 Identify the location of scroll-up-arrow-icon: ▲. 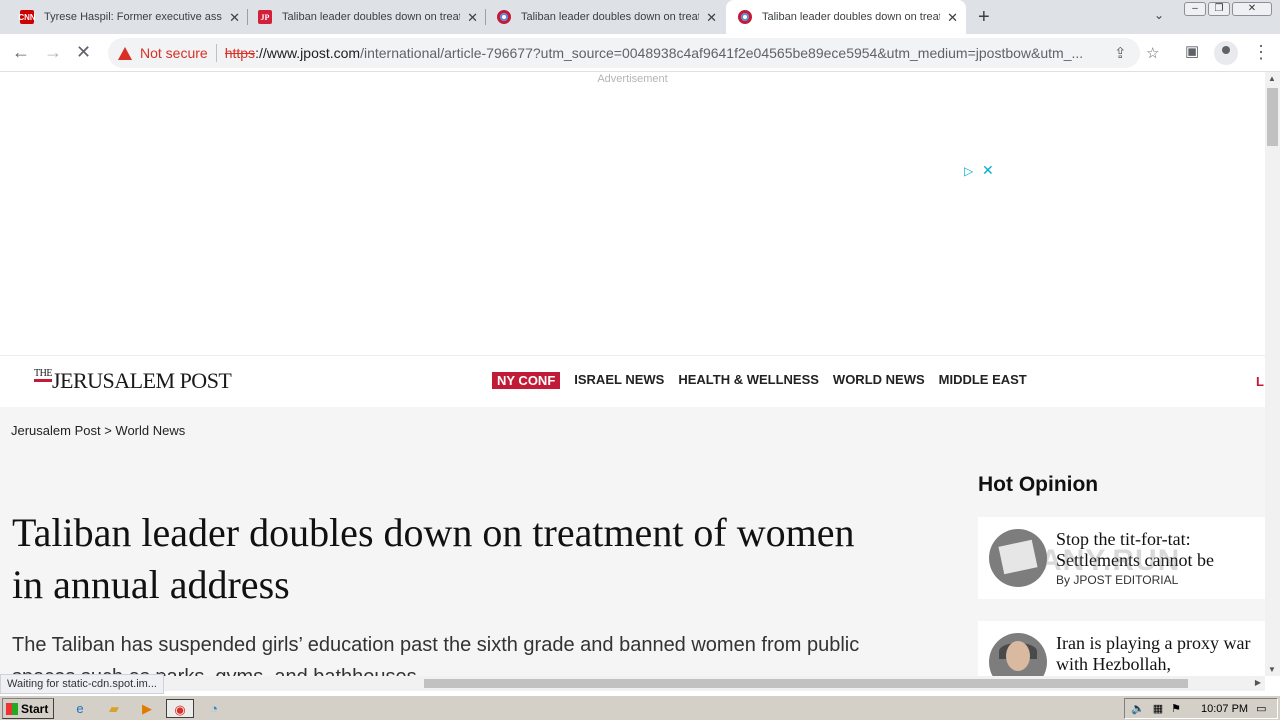
(1272, 78).